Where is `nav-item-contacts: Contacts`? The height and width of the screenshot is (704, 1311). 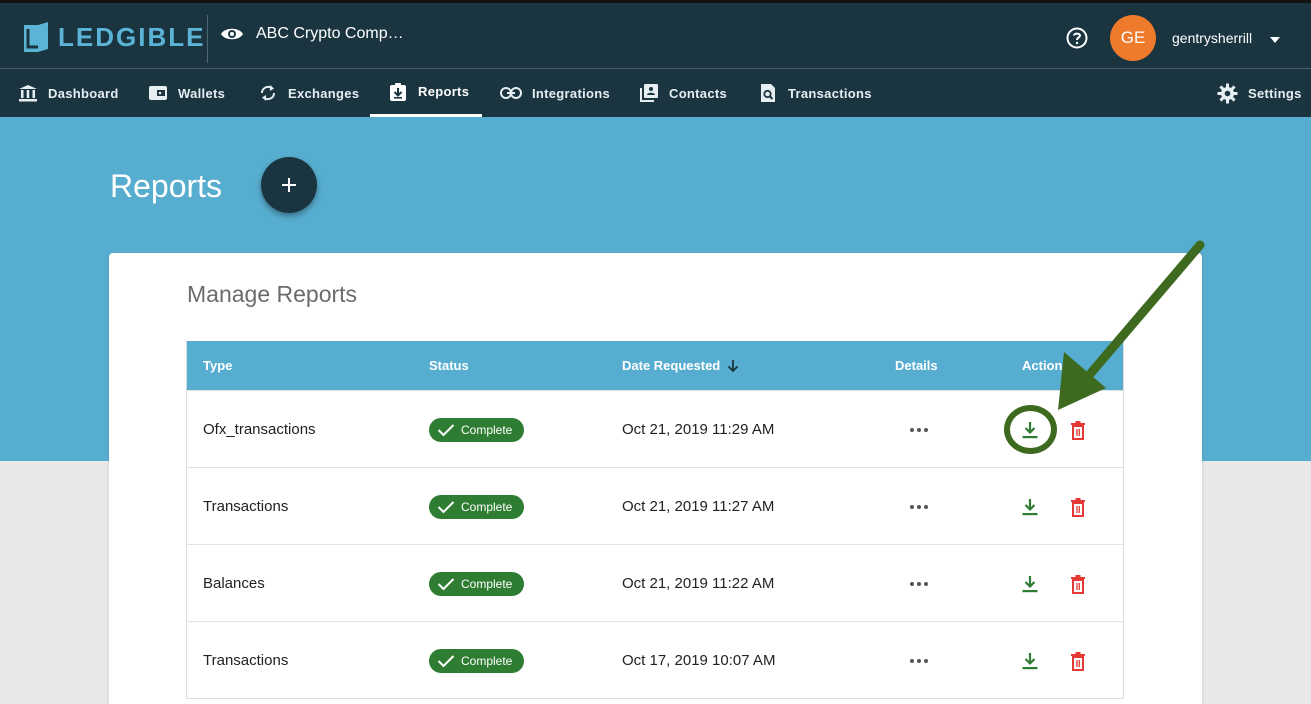 nav-item-contacts: Contacts is located at coordinates (683, 93).